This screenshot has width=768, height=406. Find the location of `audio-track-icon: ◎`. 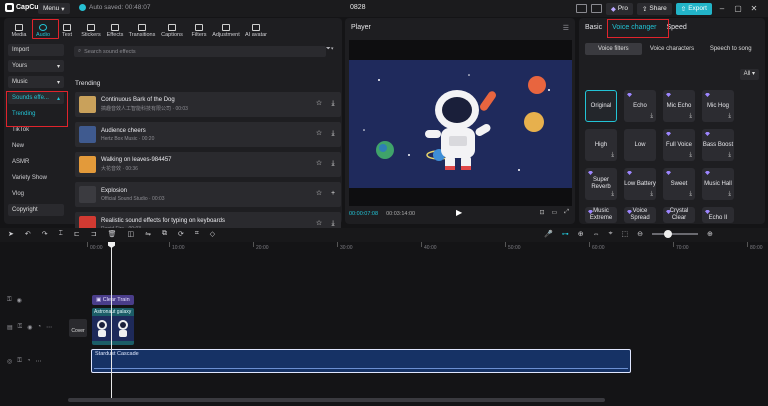

audio-track-icon: ◎ is located at coordinates (9, 361).